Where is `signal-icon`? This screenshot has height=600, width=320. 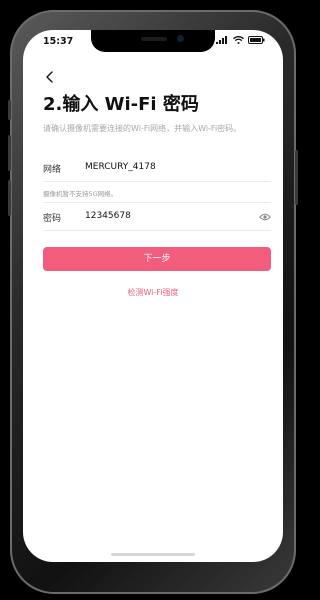
signal-icon is located at coordinates (221, 40).